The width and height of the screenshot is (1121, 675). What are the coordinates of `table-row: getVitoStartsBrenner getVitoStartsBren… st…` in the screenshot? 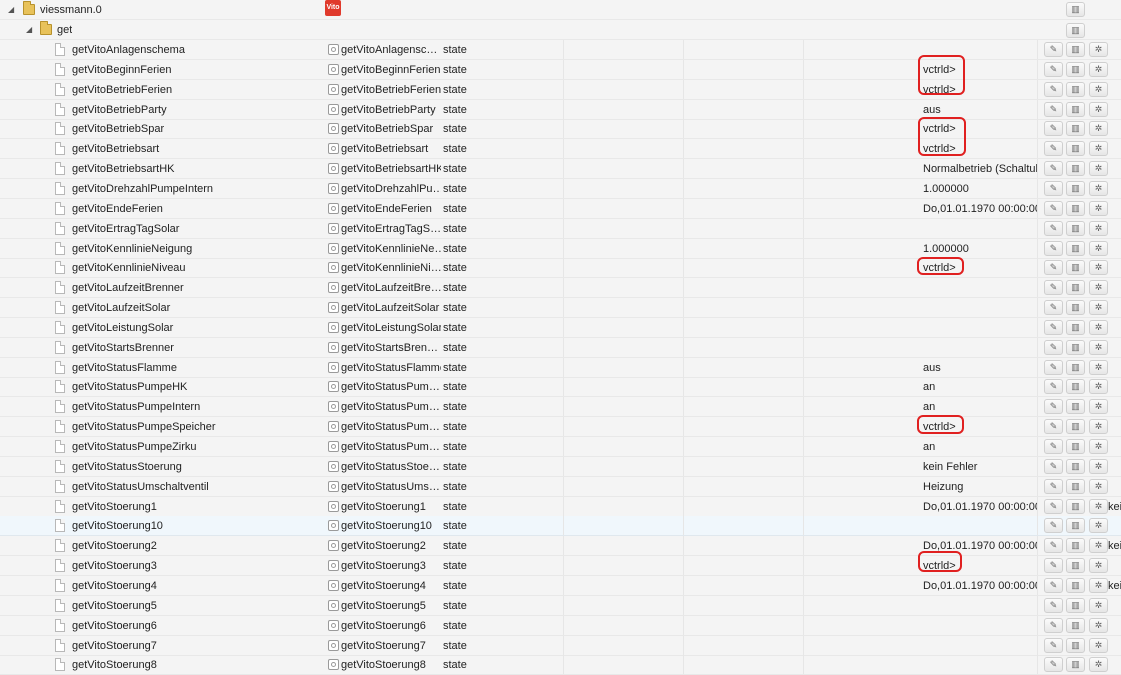 It's located at (560, 347).